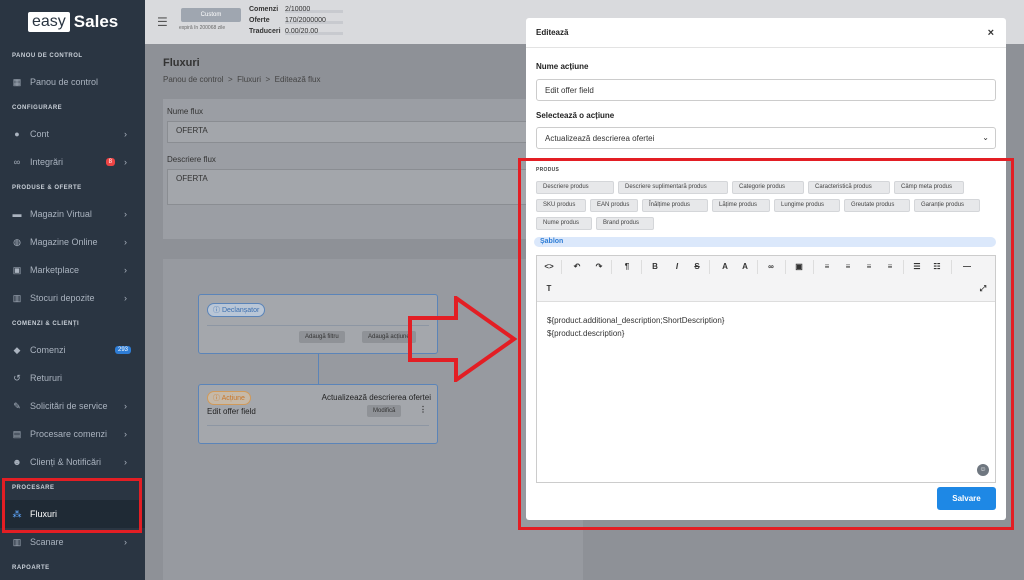 This screenshot has height=580, width=1024. What do you see at coordinates (72, 214) in the screenshot?
I see `sidebar-item-magazin-virtual: ▬ Magazin Virtual ›` at bounding box center [72, 214].